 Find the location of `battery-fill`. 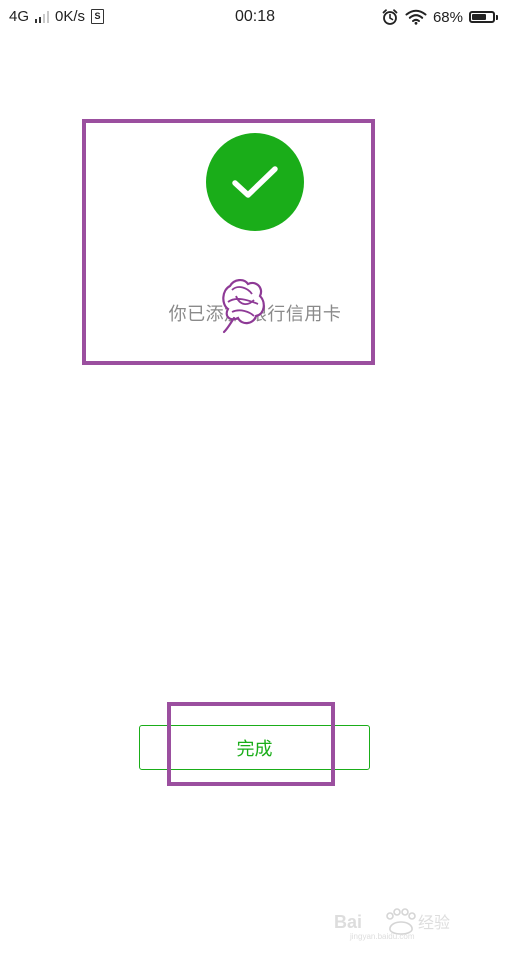

battery-fill is located at coordinates (479, 17).